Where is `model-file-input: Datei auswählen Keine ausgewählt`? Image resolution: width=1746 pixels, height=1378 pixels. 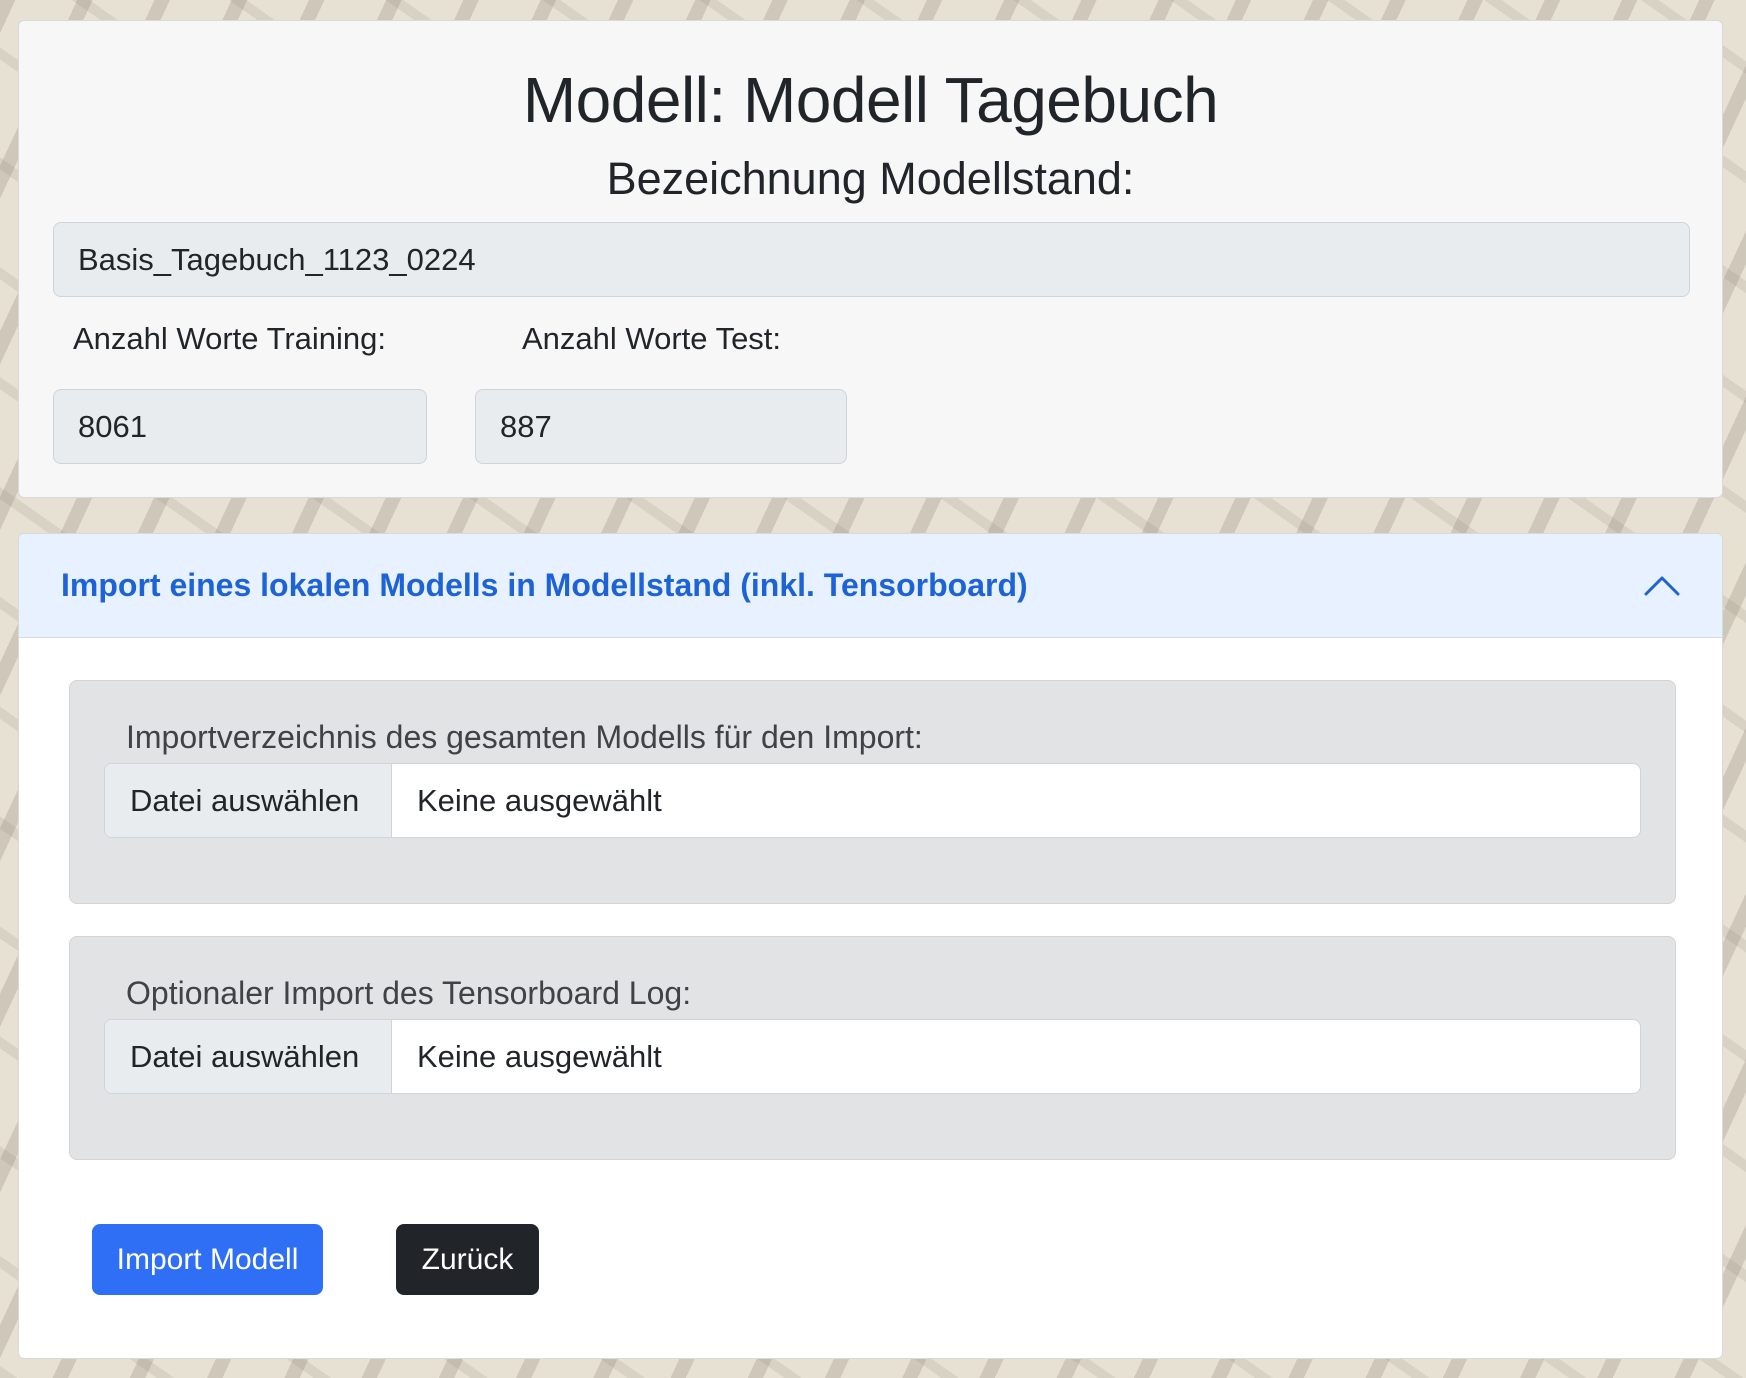 model-file-input: Datei auswählen Keine ausgewählt is located at coordinates (872, 800).